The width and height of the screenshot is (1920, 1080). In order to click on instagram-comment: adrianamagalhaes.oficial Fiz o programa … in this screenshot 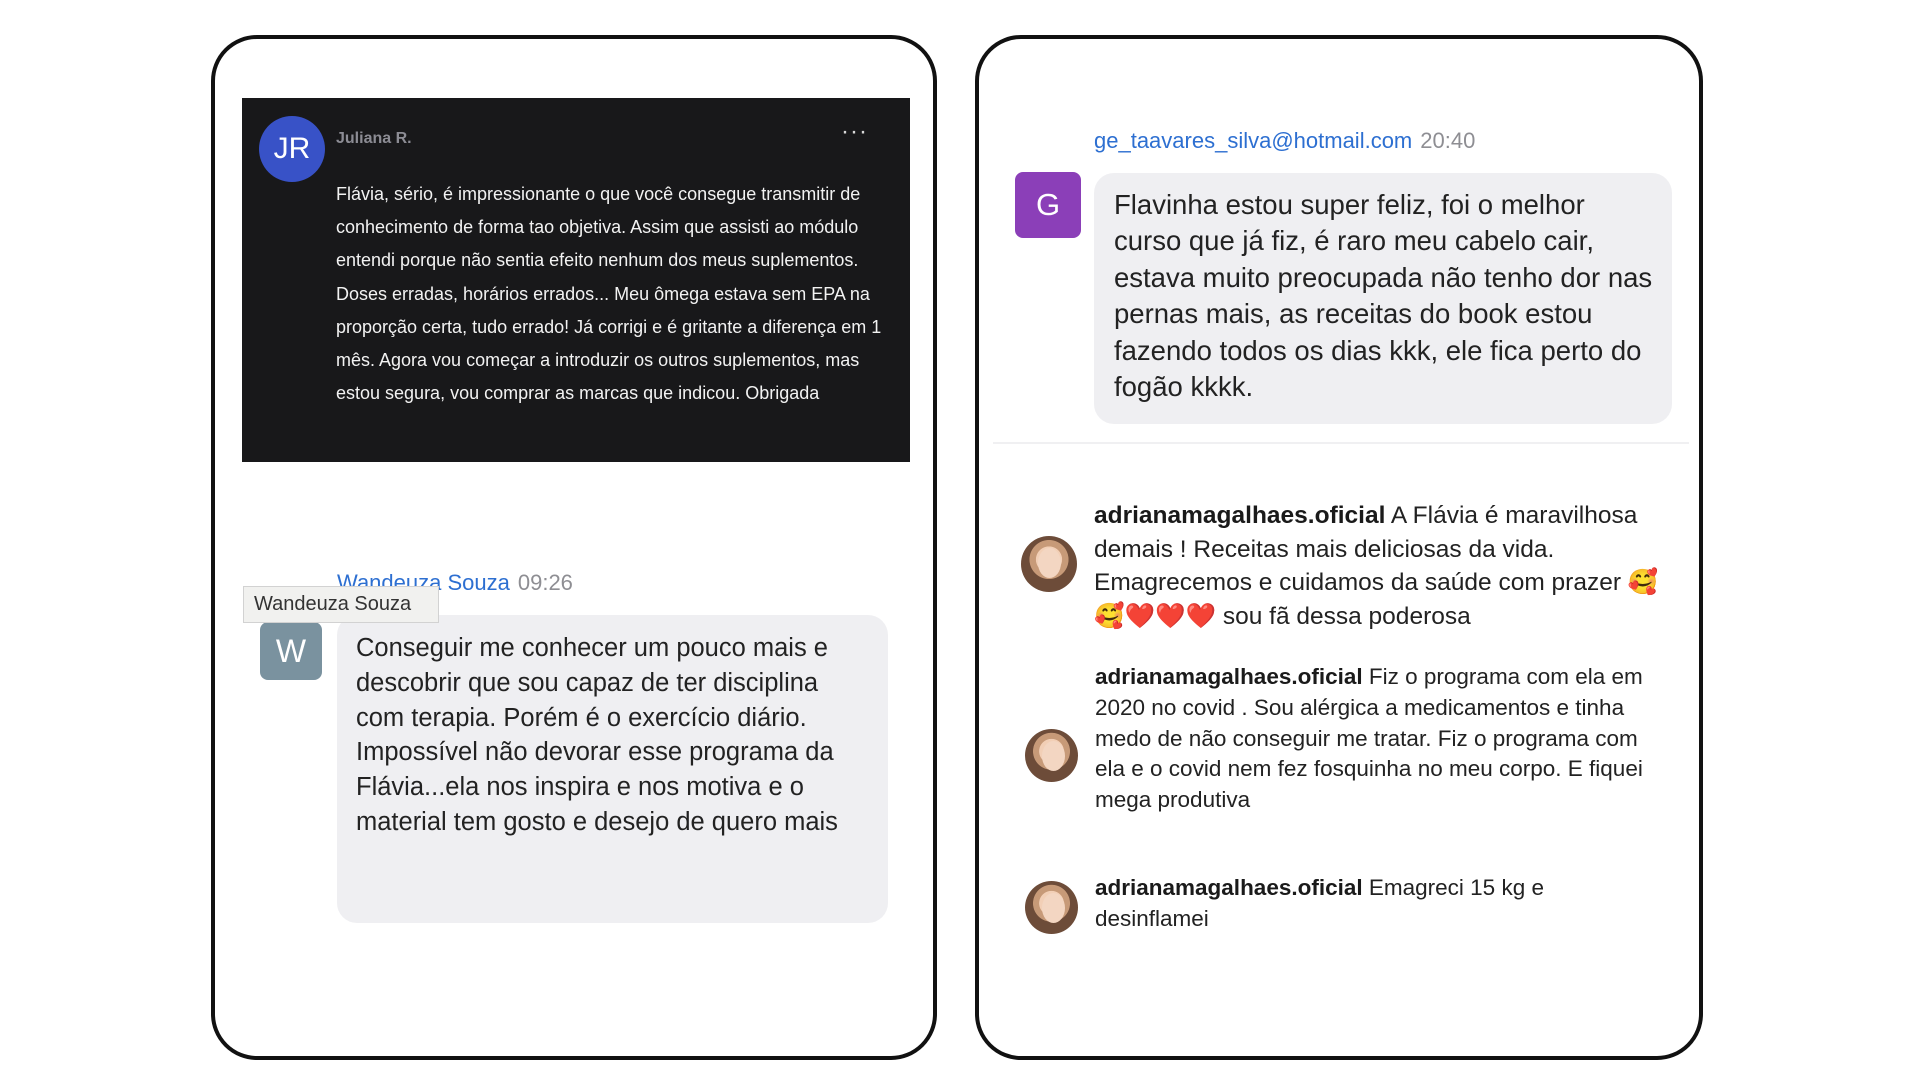, I will do `click(1375, 739)`.